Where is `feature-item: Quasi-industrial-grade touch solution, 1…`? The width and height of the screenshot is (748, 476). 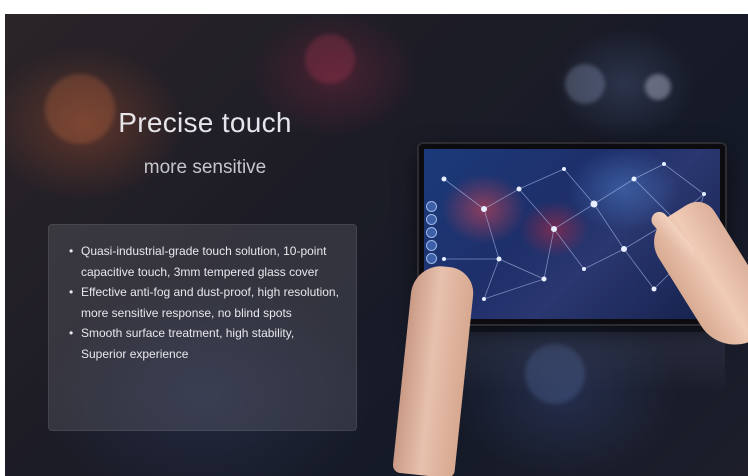 feature-item: Quasi-industrial-grade touch solution, 1… is located at coordinates (205, 261).